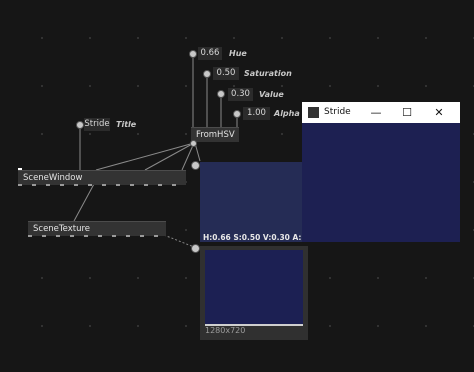 The image size is (474, 372). I want to click on fromhsv-node-title: FromHSV, so click(215, 135).